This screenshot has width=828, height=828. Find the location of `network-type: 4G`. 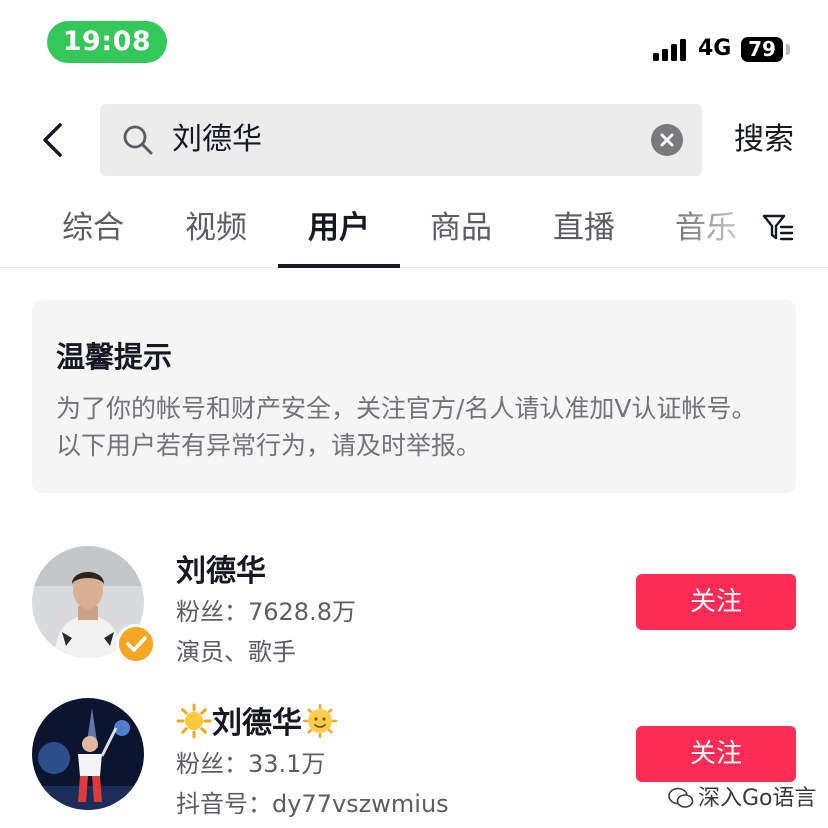

network-type: 4G is located at coordinates (715, 48).